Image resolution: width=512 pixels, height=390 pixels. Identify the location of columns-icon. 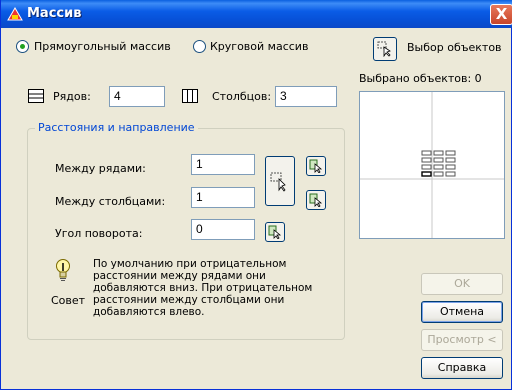
(190, 97).